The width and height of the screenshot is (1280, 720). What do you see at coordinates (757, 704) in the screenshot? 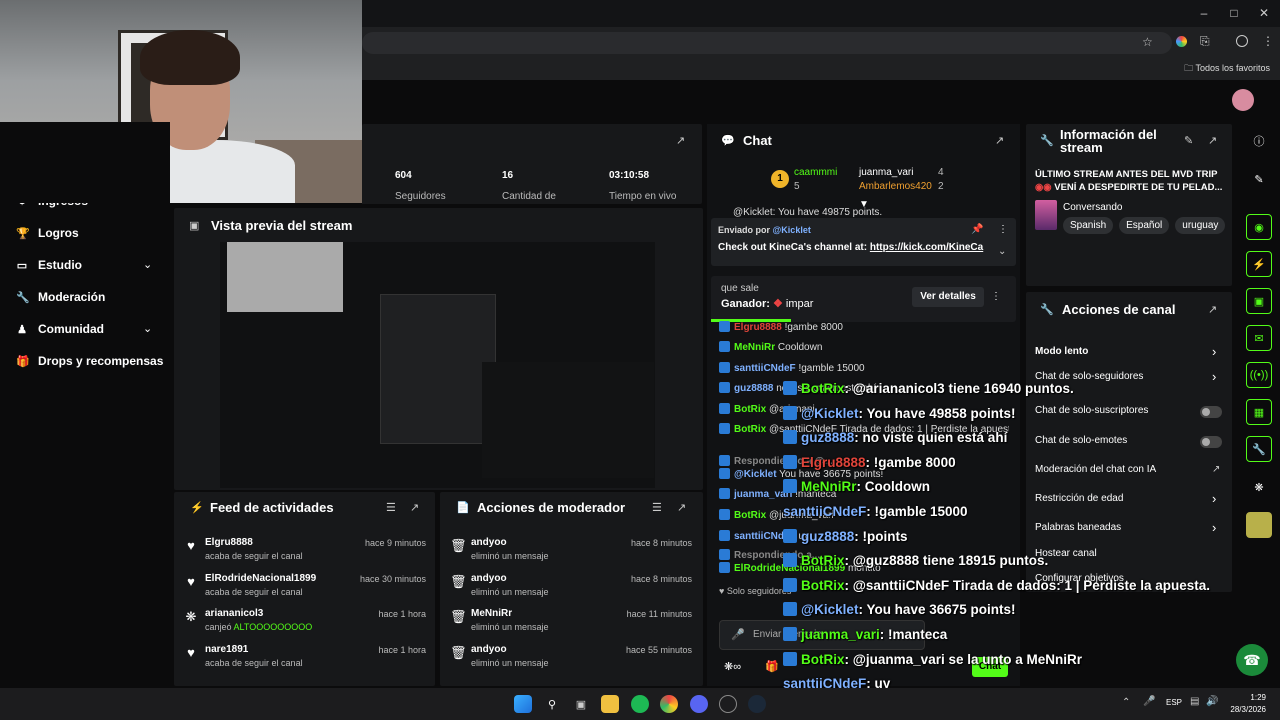
I see `steam-icon` at bounding box center [757, 704].